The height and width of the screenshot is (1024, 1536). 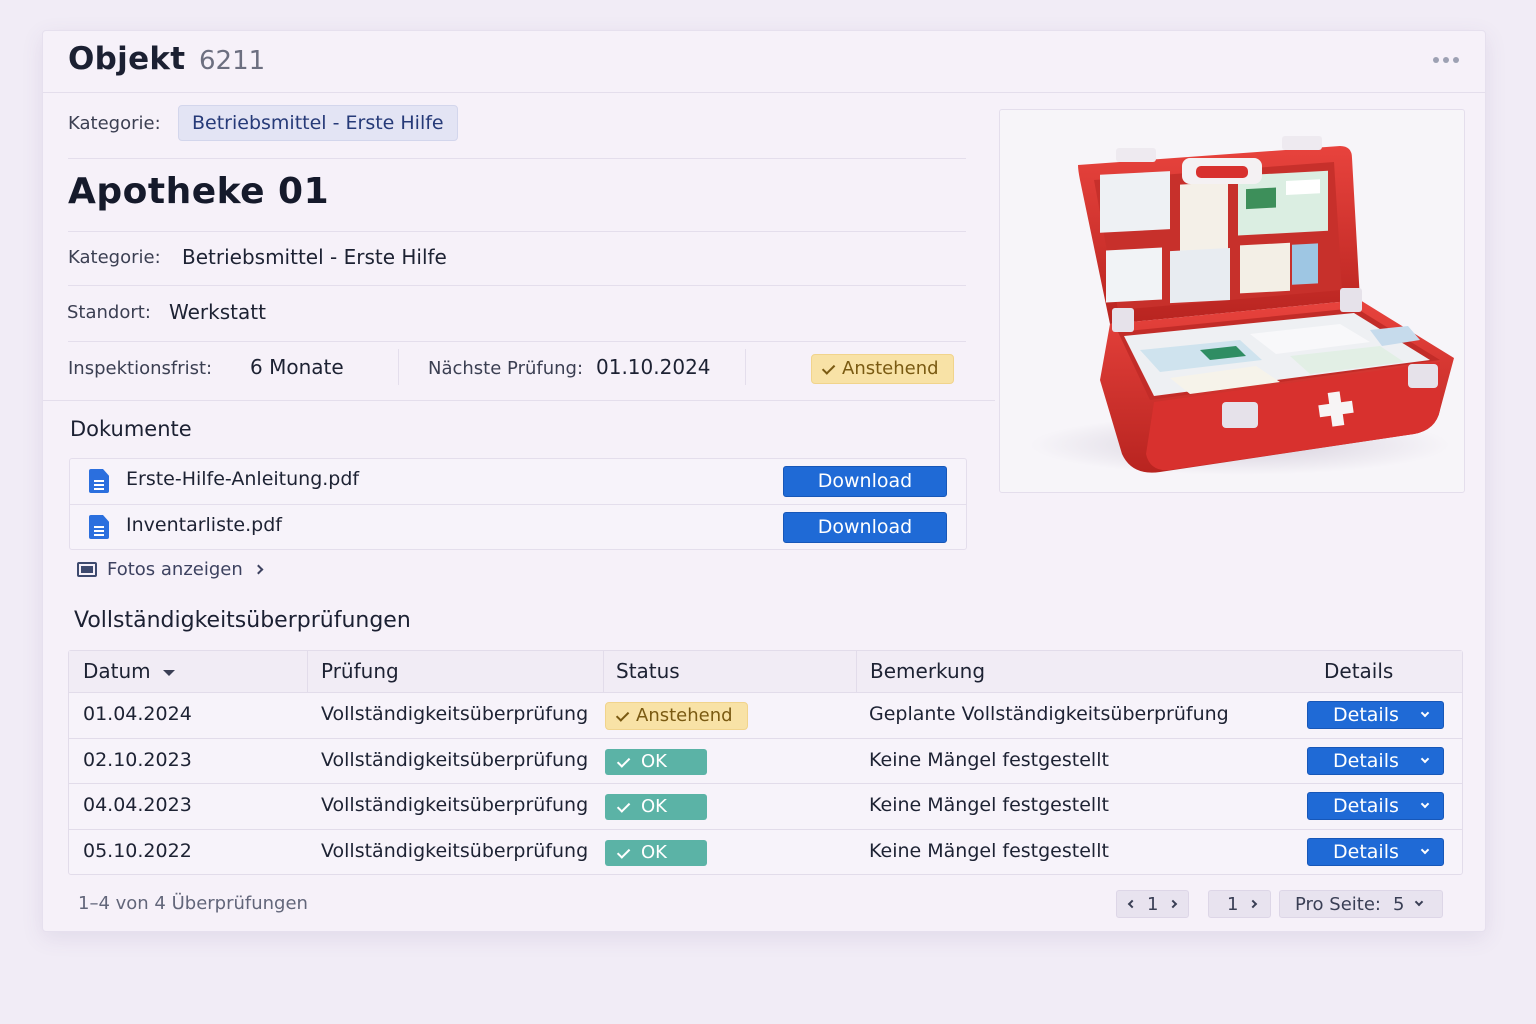 What do you see at coordinates (199, 191) in the screenshot?
I see `object-name: Apotheke 01` at bounding box center [199, 191].